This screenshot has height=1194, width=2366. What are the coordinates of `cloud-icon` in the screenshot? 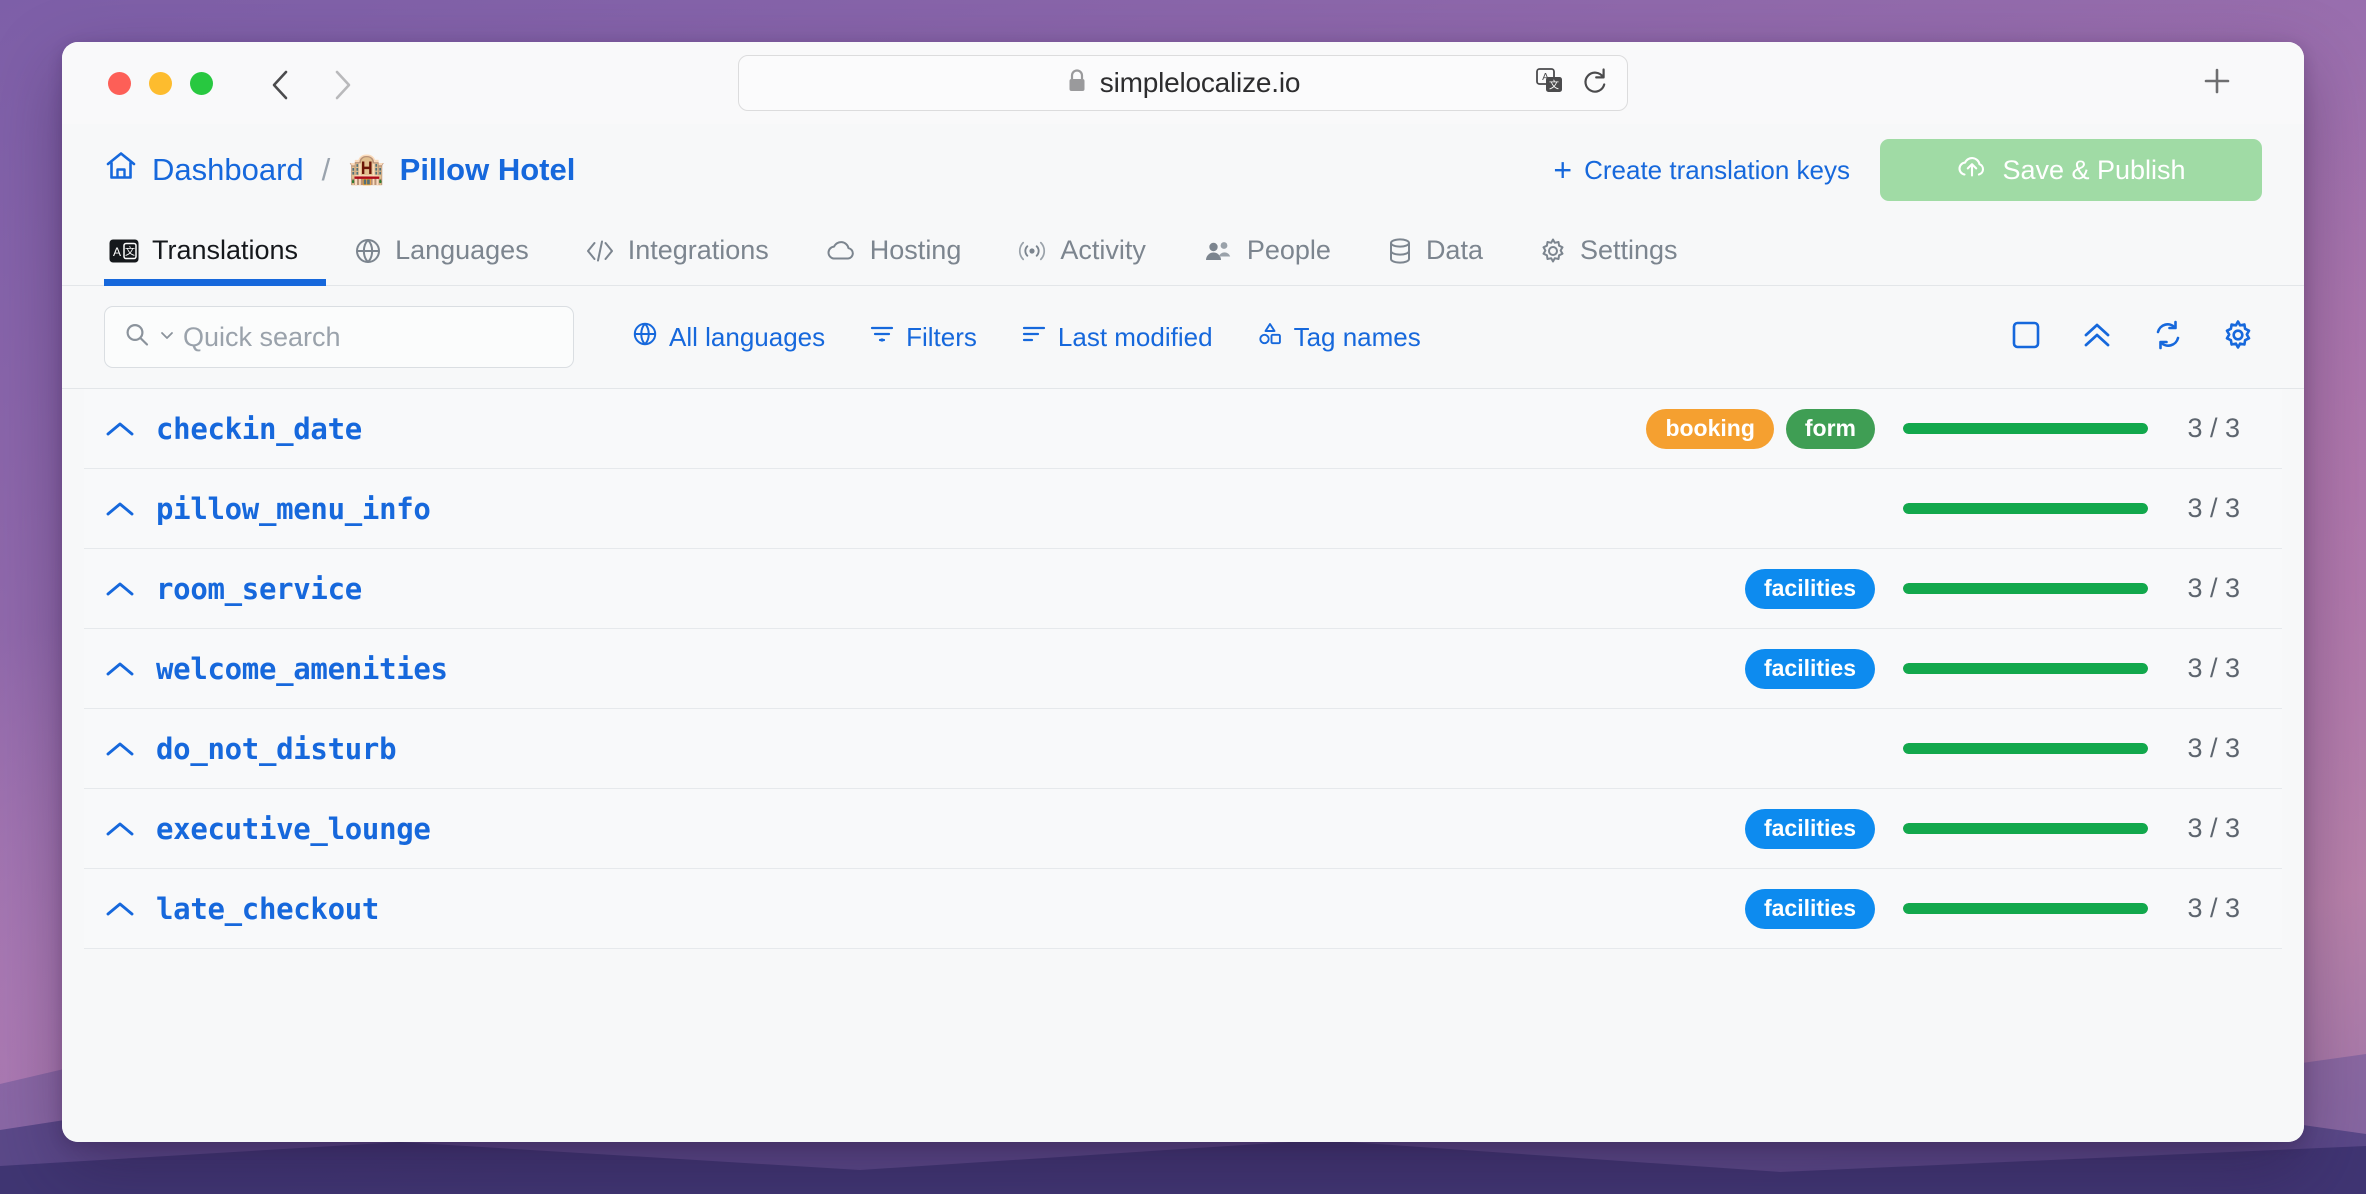 It's located at (841, 251).